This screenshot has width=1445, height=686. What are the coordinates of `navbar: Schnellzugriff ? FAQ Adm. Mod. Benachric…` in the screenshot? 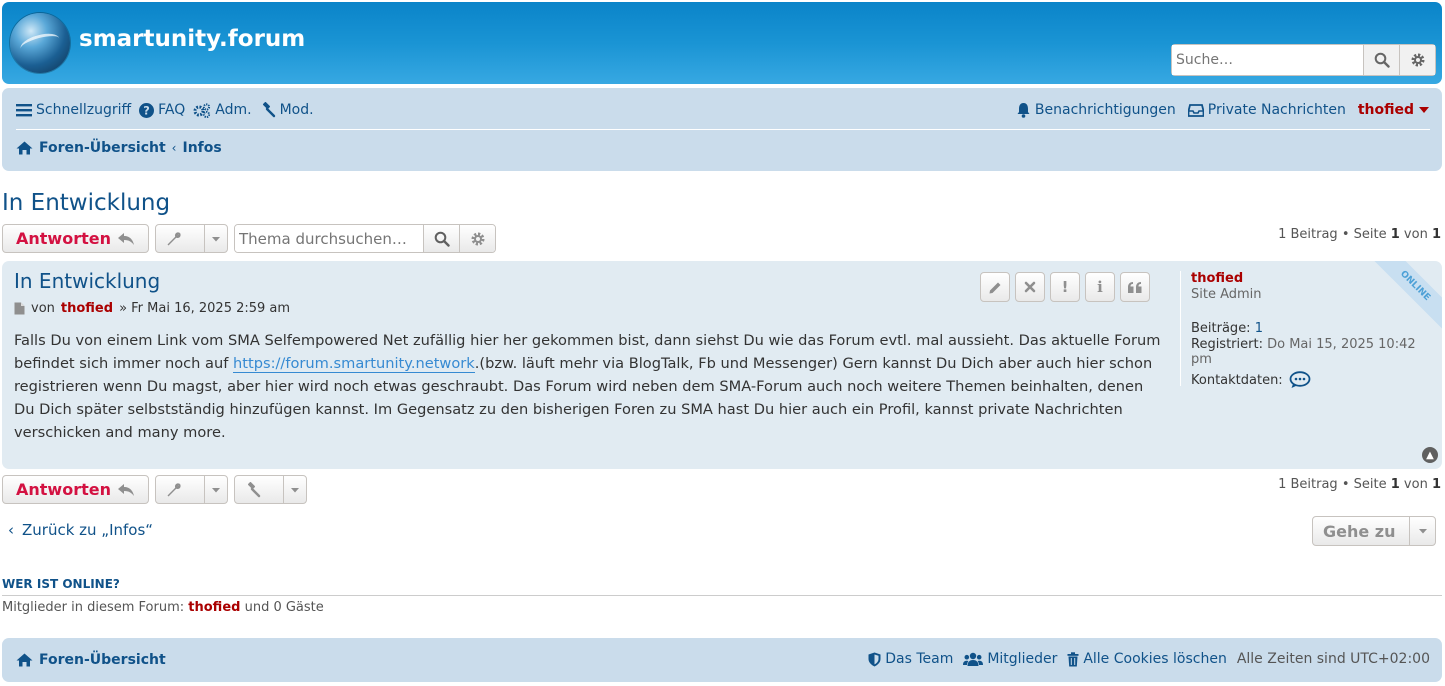 It's located at (722, 129).